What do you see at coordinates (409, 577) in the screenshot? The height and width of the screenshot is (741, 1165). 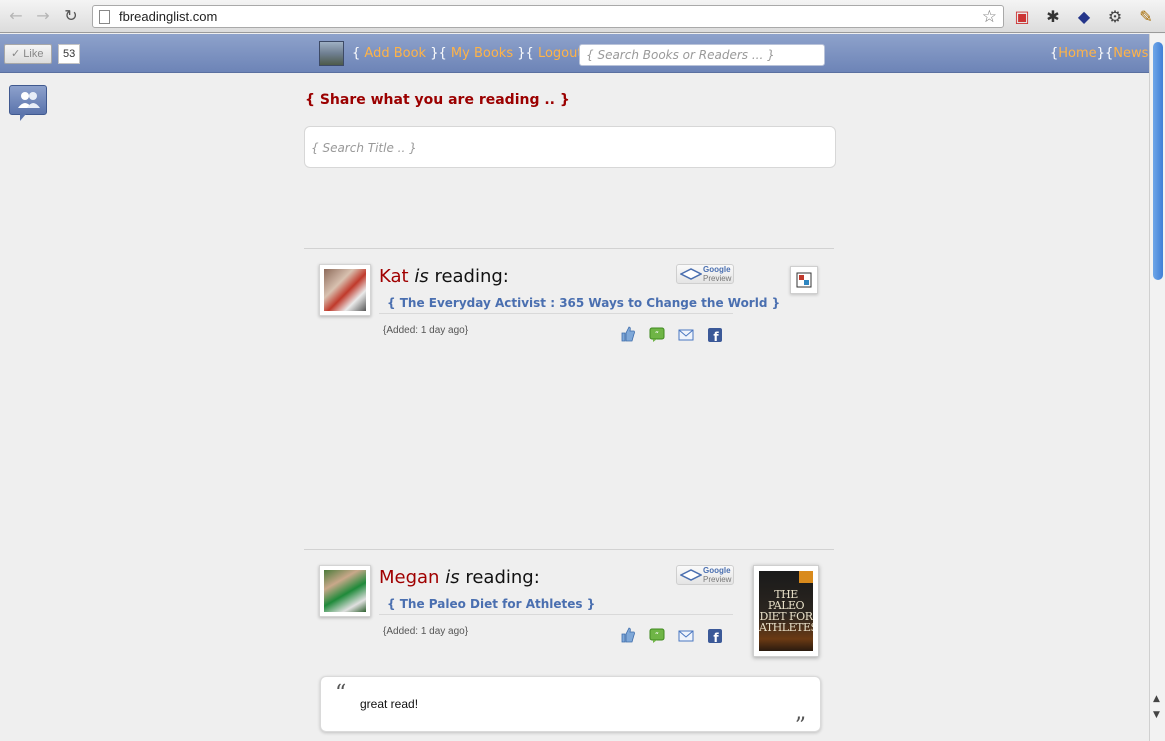 I see `reader-name: Megan` at bounding box center [409, 577].